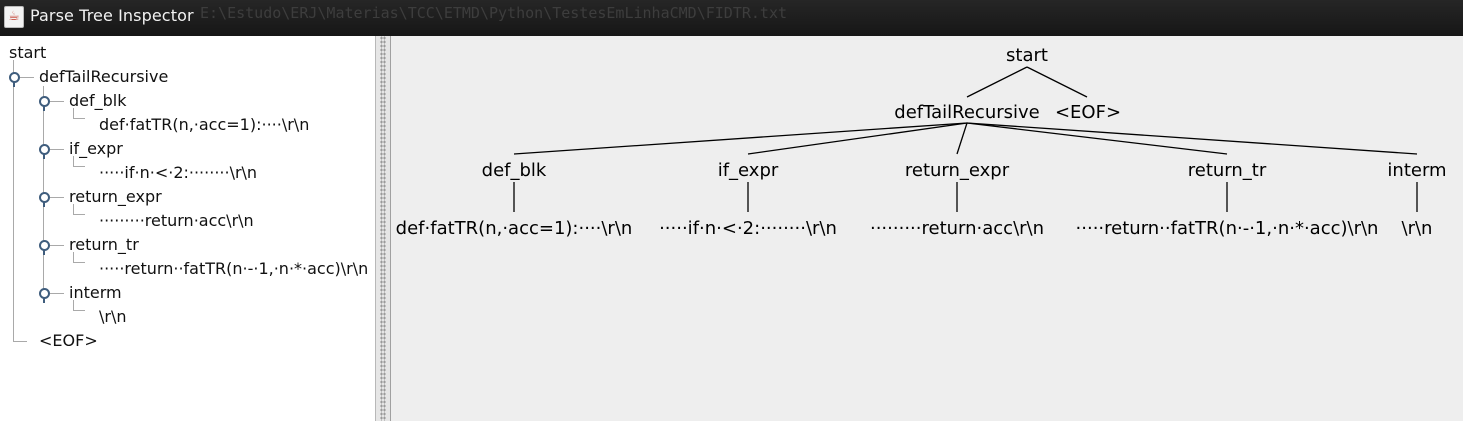  Describe the element at coordinates (1227, 229) in the screenshot. I see `graph-leaf-return-tr: ·····return··fatTR(n·-·1,·n·*·acc)\r\n` at that location.